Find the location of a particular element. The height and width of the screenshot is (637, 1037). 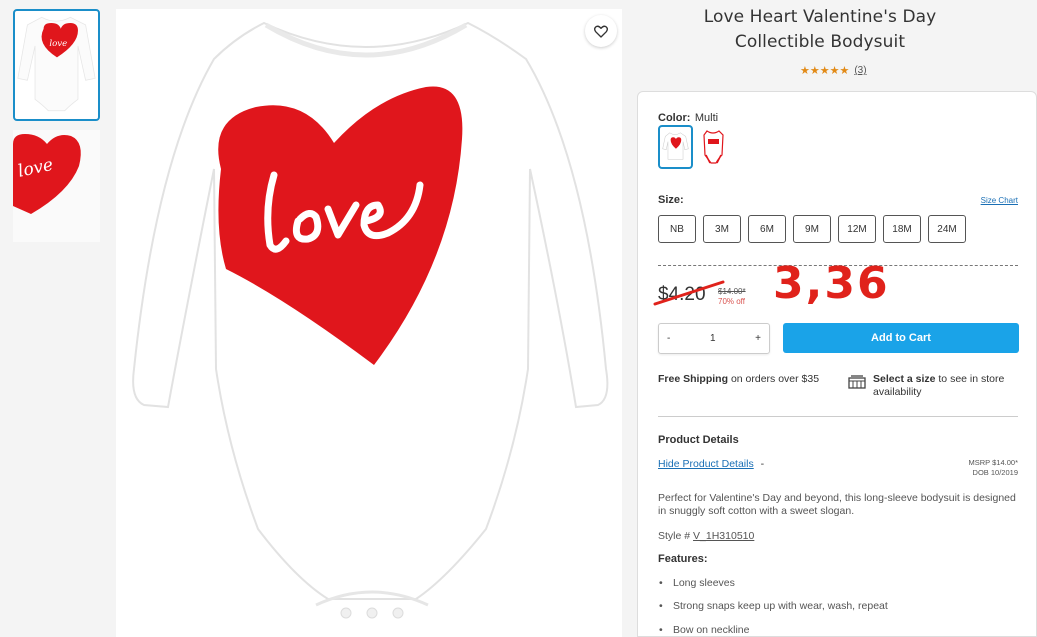

color-label: Color: Multi is located at coordinates (688, 118).